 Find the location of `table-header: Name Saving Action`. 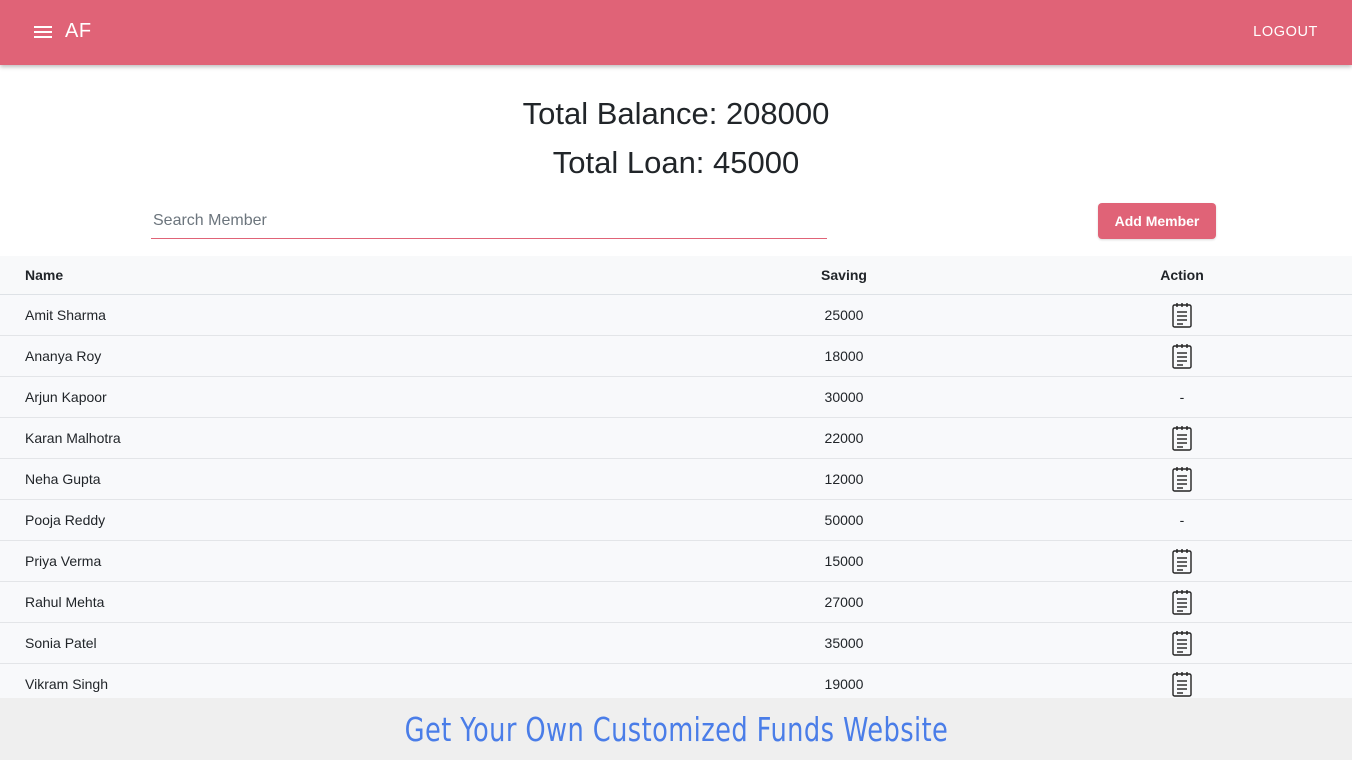

table-header: Name Saving Action is located at coordinates (676, 275).